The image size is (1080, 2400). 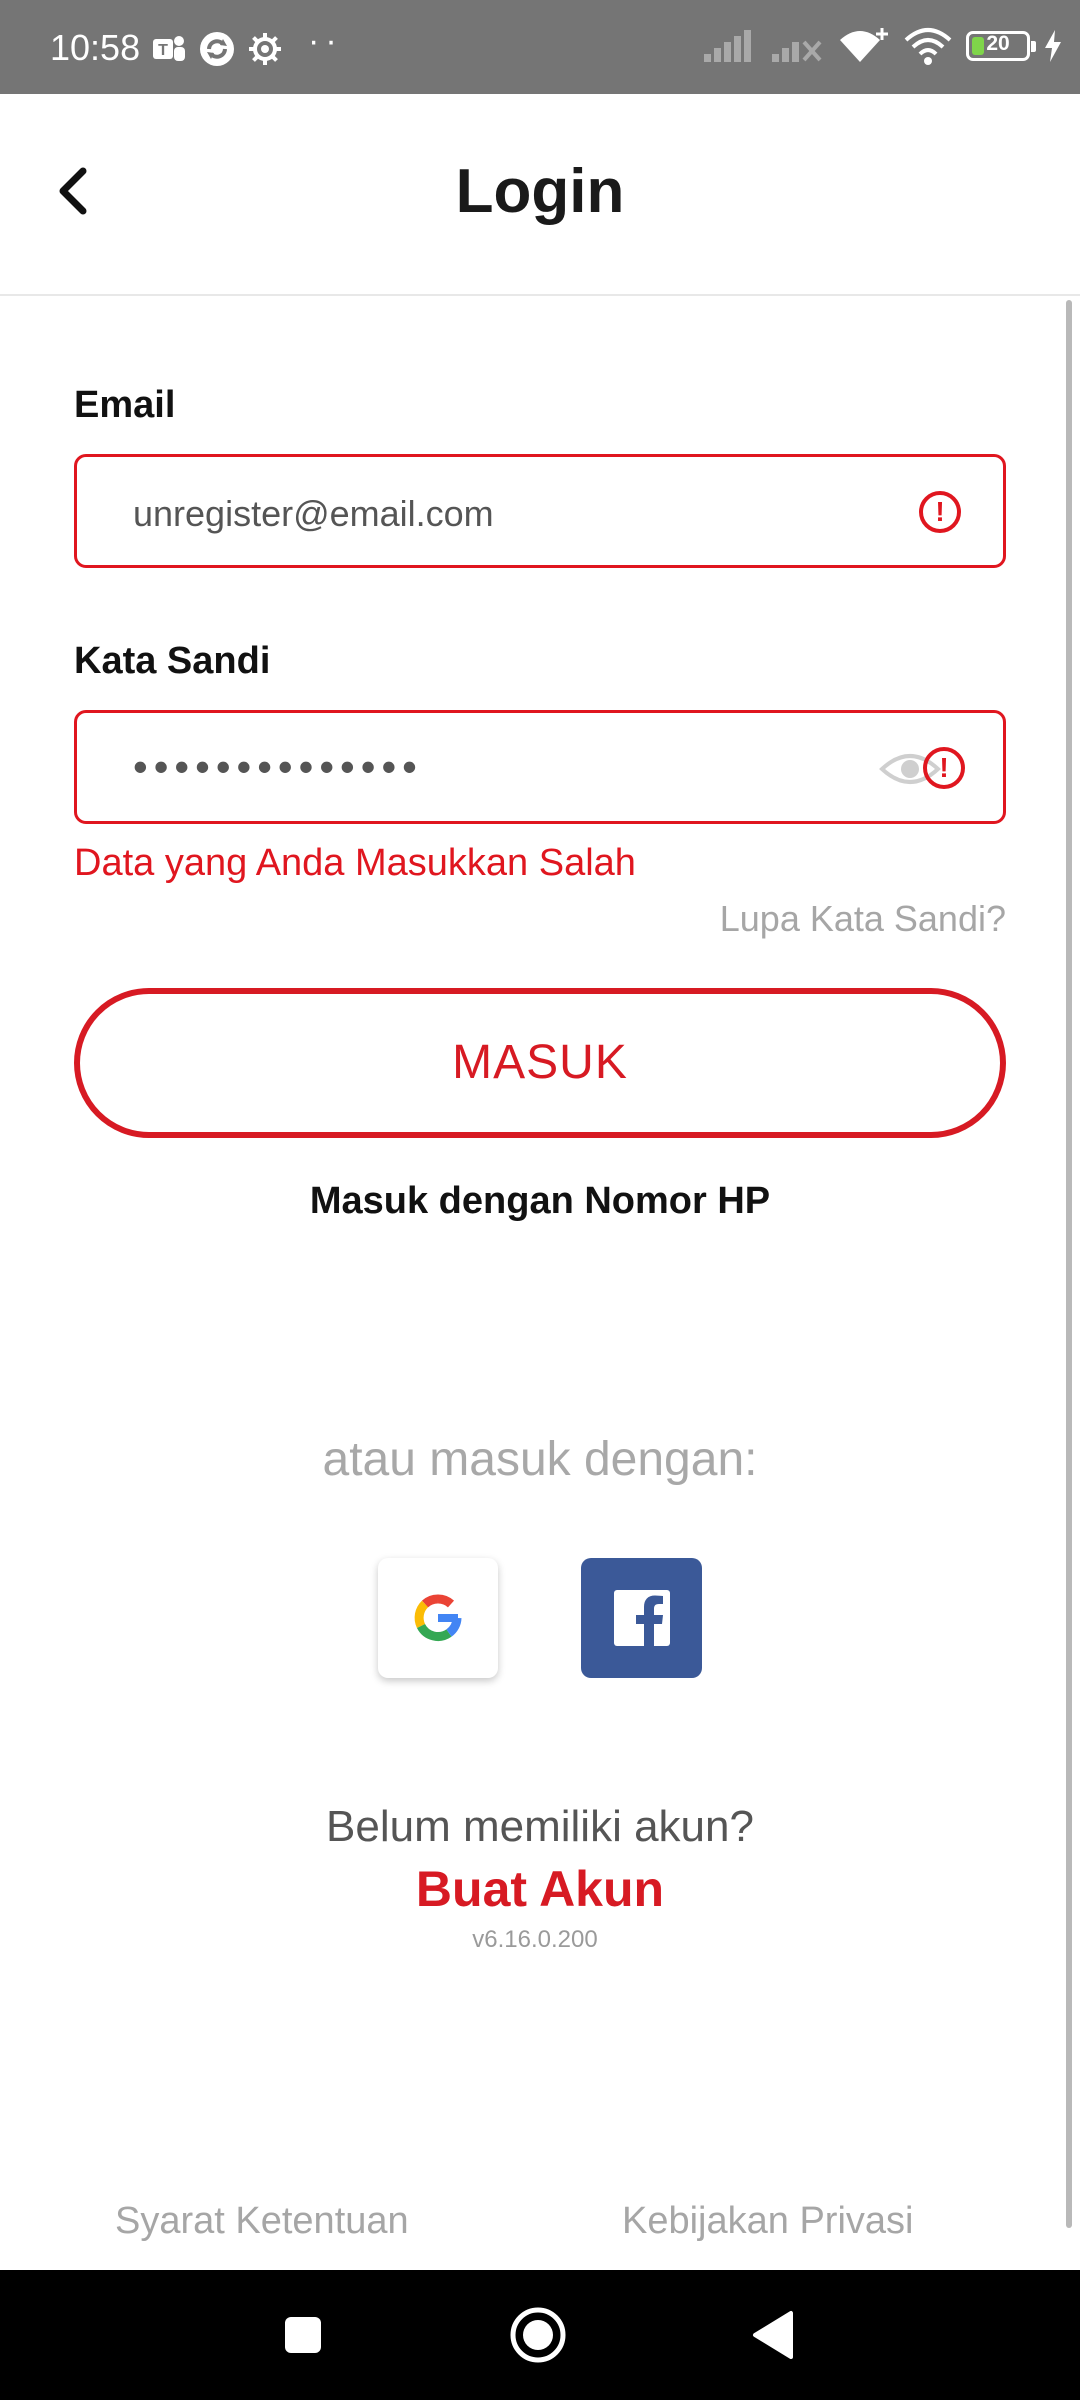 What do you see at coordinates (797, 51) in the screenshot?
I see `signal-no-service-icon` at bounding box center [797, 51].